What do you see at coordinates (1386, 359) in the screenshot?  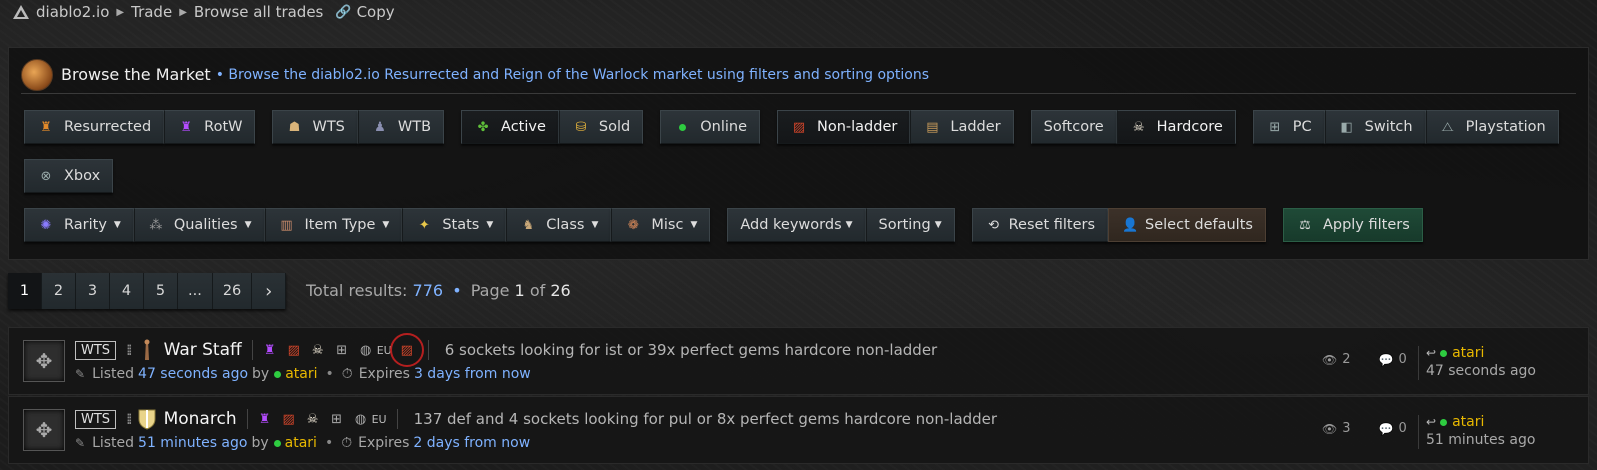 I see `comment-icon: 💬` at bounding box center [1386, 359].